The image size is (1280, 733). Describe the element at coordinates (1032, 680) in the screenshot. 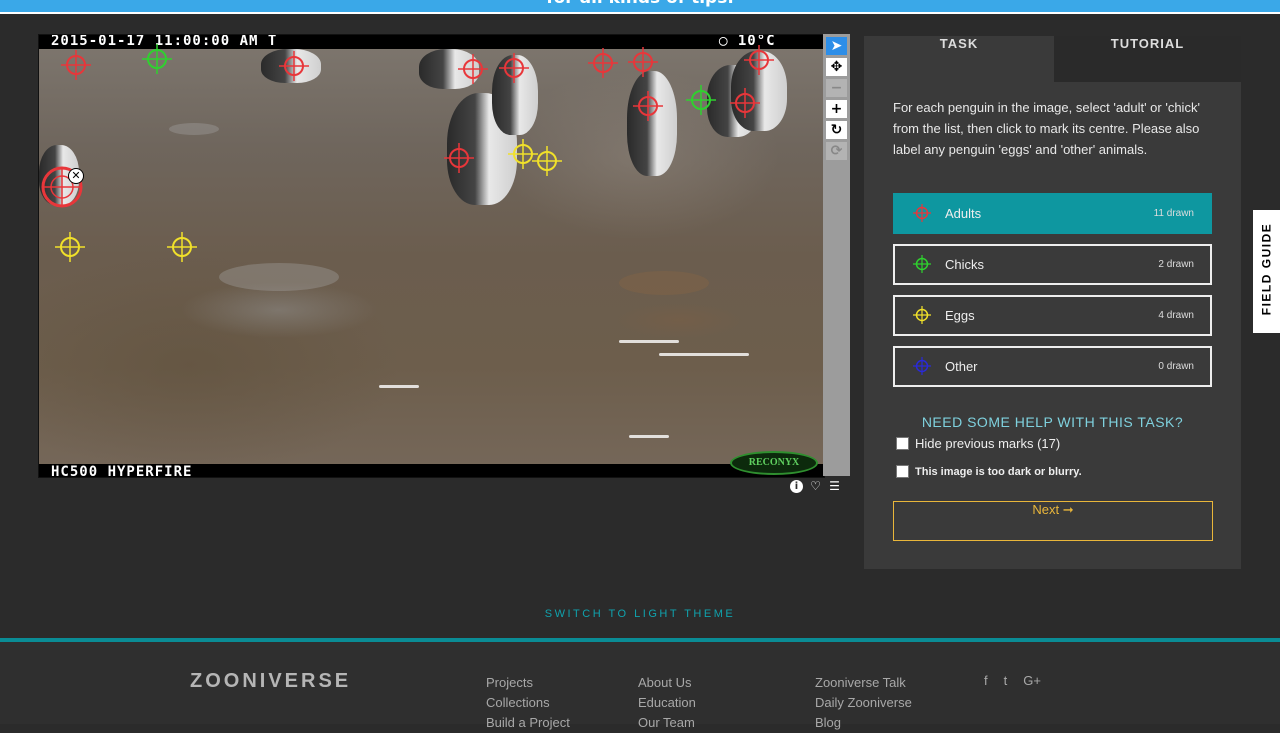

I see `google-plus-icon: G+` at that location.